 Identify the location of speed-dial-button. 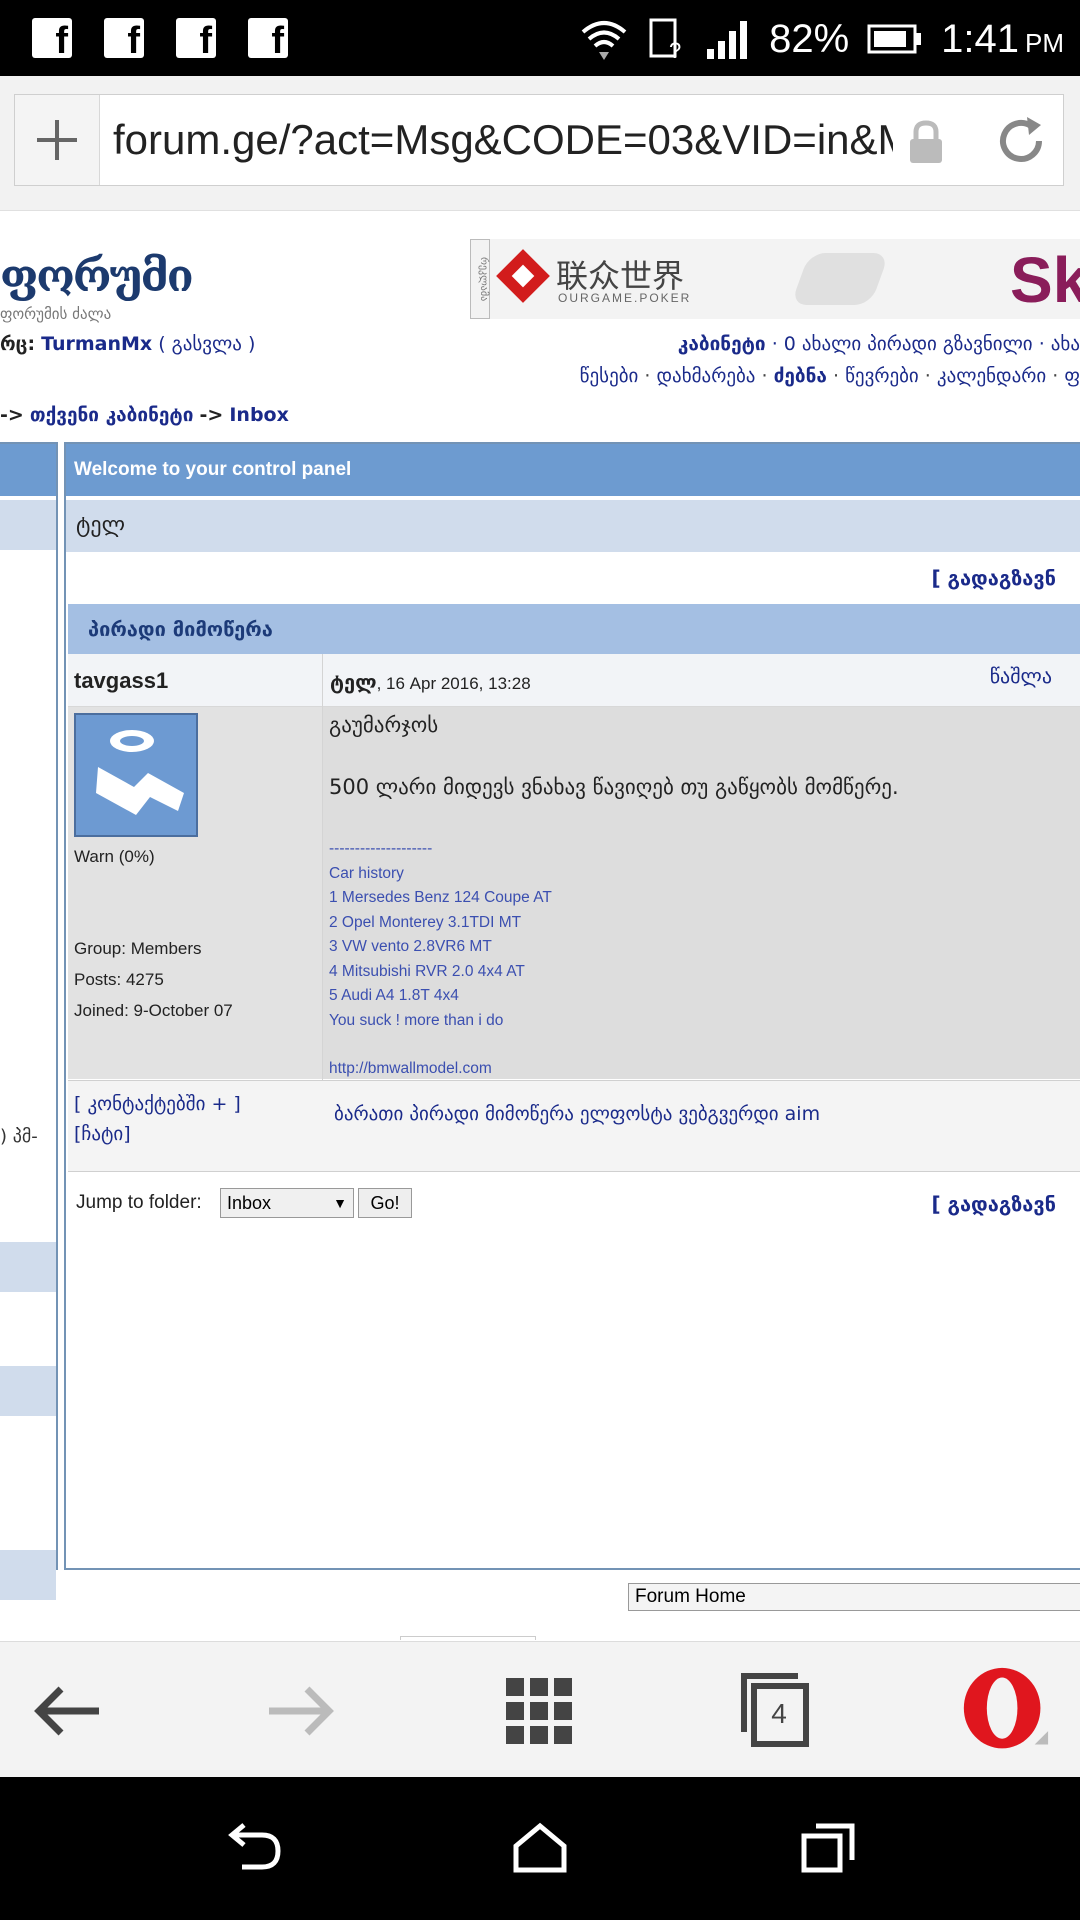
(539, 1711).